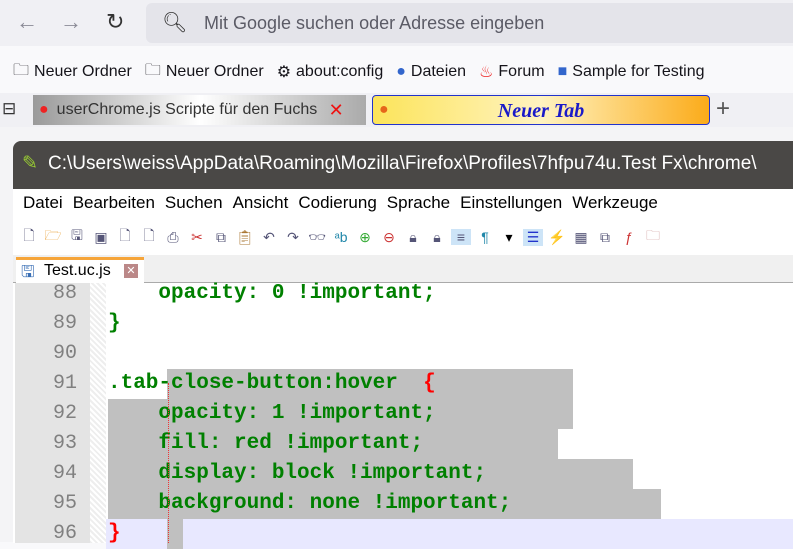 Image resolution: width=793 pixels, height=549 pixels. What do you see at coordinates (461, 237) in the screenshot?
I see `word-wrap-icon: ≡` at bounding box center [461, 237].